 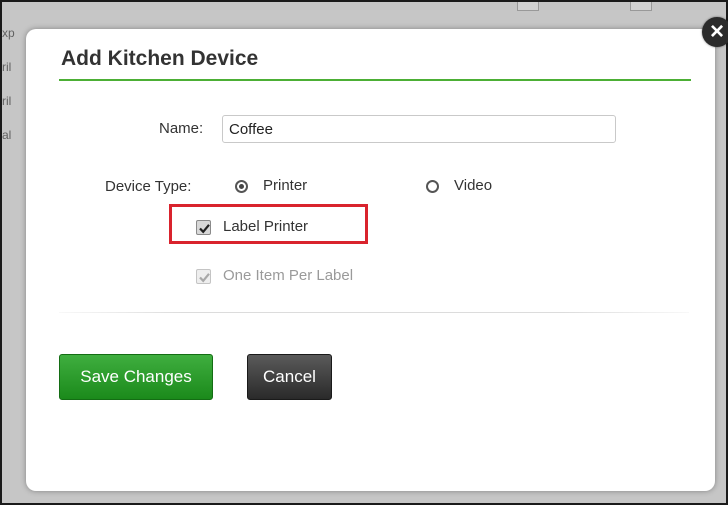 What do you see at coordinates (375, 80) in the screenshot?
I see `title-divider` at bounding box center [375, 80].